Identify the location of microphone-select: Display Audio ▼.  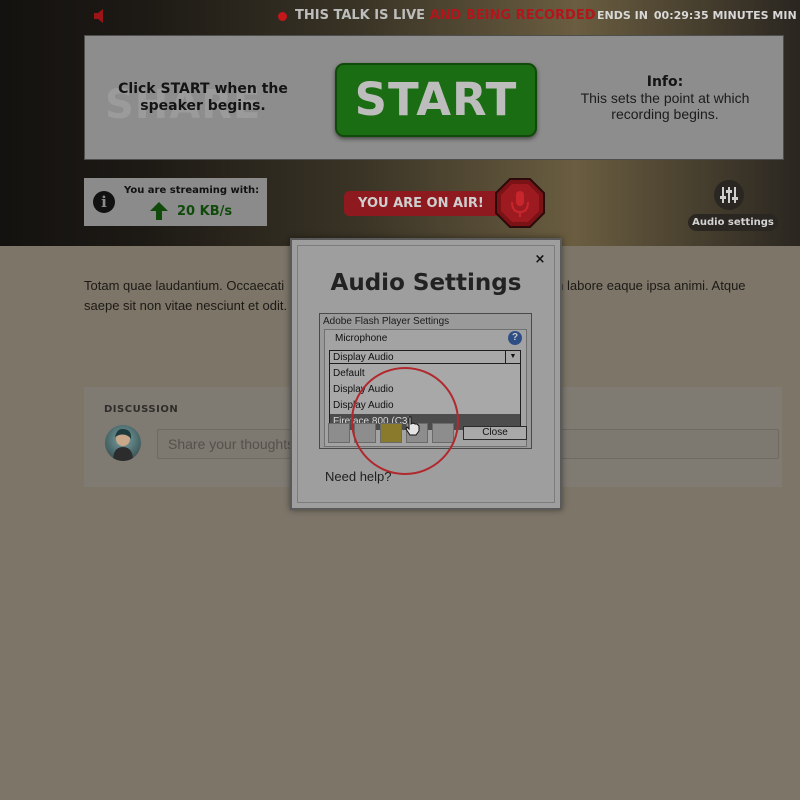
(425, 357).